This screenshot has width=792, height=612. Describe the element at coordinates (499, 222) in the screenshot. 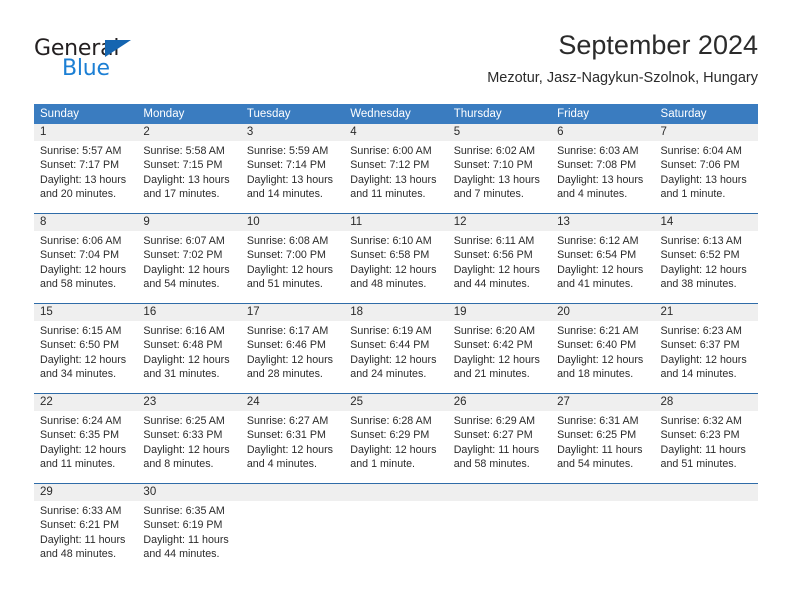

I see `day-number: 12` at that location.